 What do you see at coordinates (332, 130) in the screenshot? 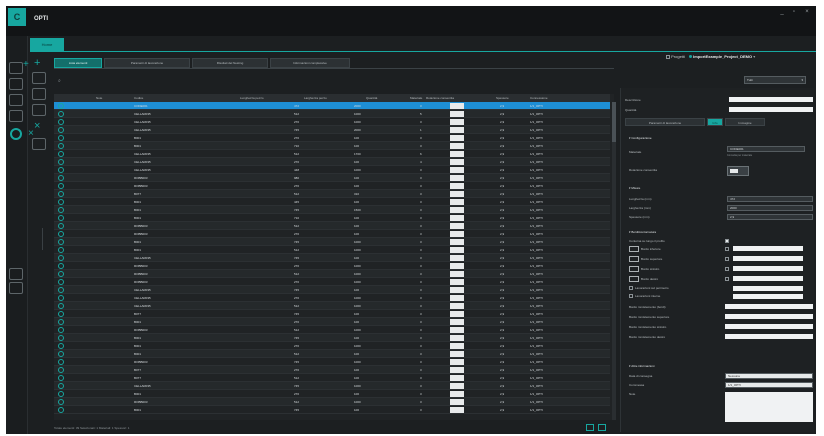
I see `table-row: CELLAR035 745 2000 1 2,9 1/1_OPTI` at bounding box center [332, 130].